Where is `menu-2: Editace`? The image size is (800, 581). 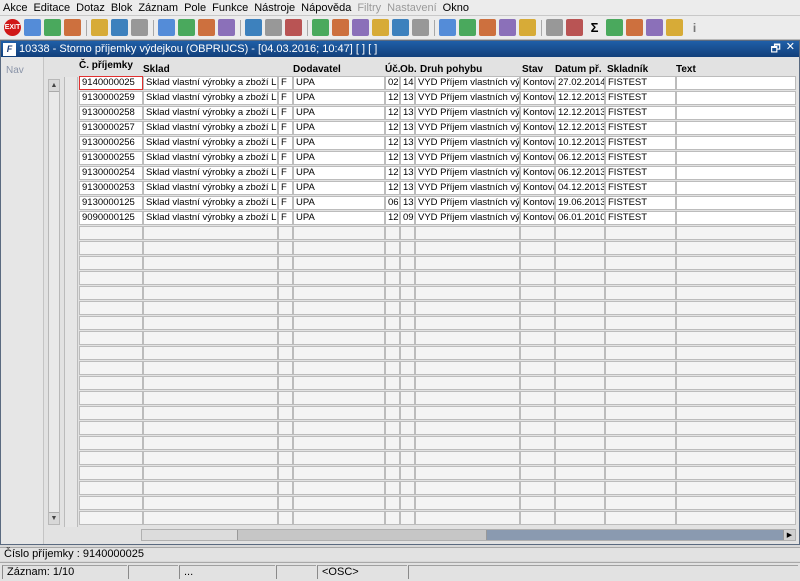 menu-2: Editace is located at coordinates (51, 8).